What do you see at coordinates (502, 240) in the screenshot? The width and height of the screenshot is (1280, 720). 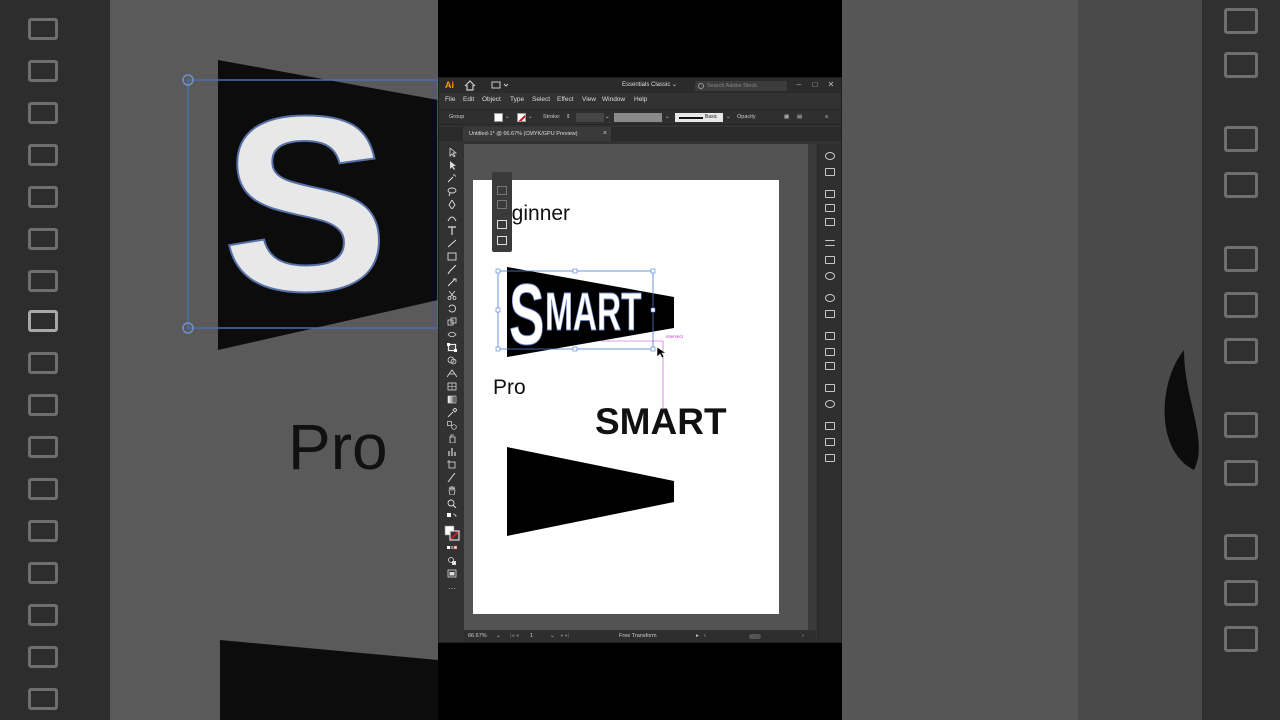 I see `free-distort-icon` at bounding box center [502, 240].